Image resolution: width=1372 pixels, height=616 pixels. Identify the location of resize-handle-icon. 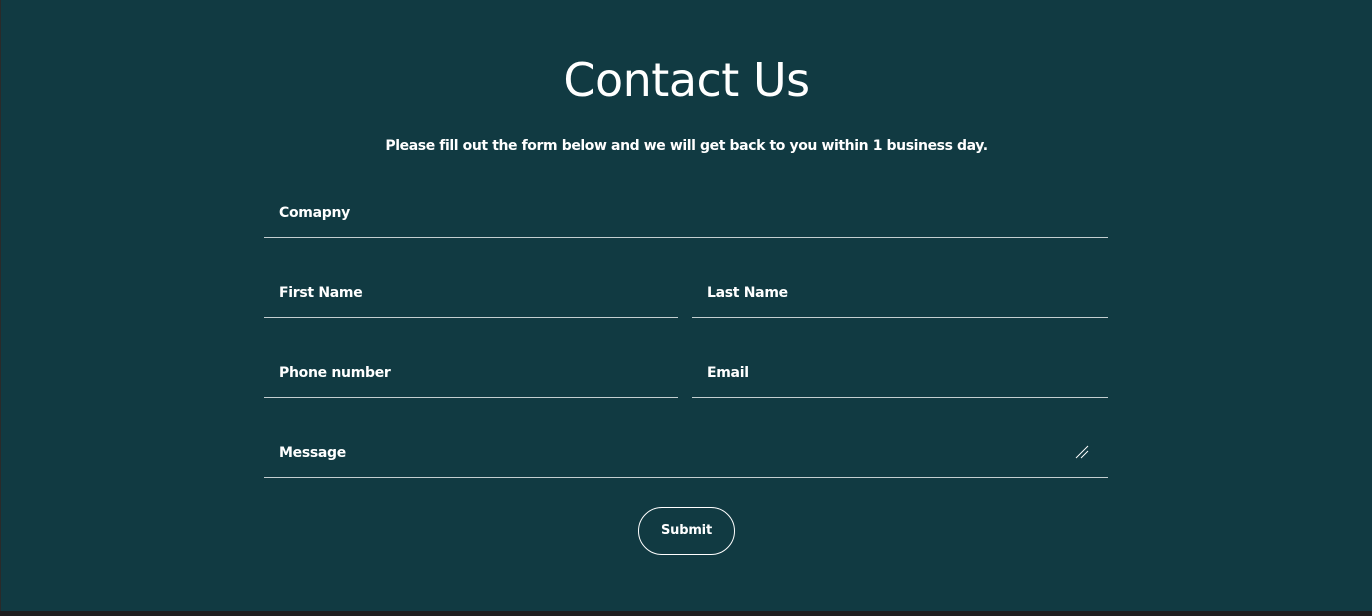
(1082, 452).